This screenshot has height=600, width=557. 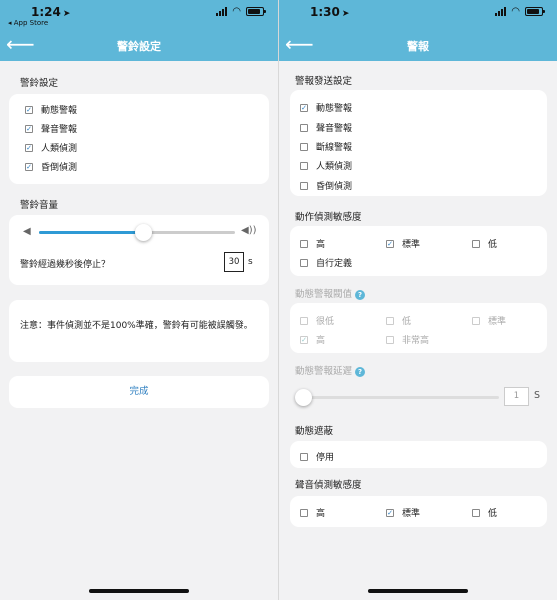 What do you see at coordinates (312, 243) in the screenshot?
I see `motion-option-high: 高` at bounding box center [312, 243].